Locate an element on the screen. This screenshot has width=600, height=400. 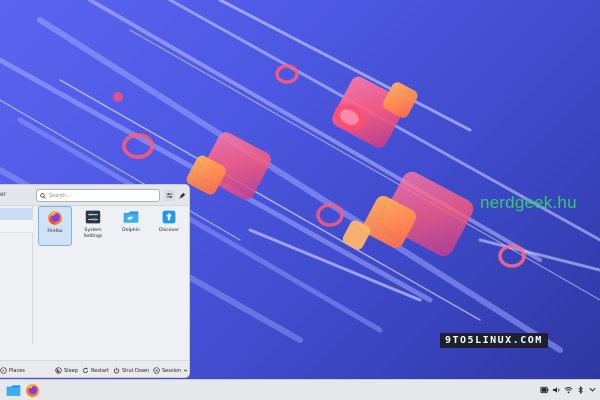
sleep-icon is located at coordinates (58, 370).